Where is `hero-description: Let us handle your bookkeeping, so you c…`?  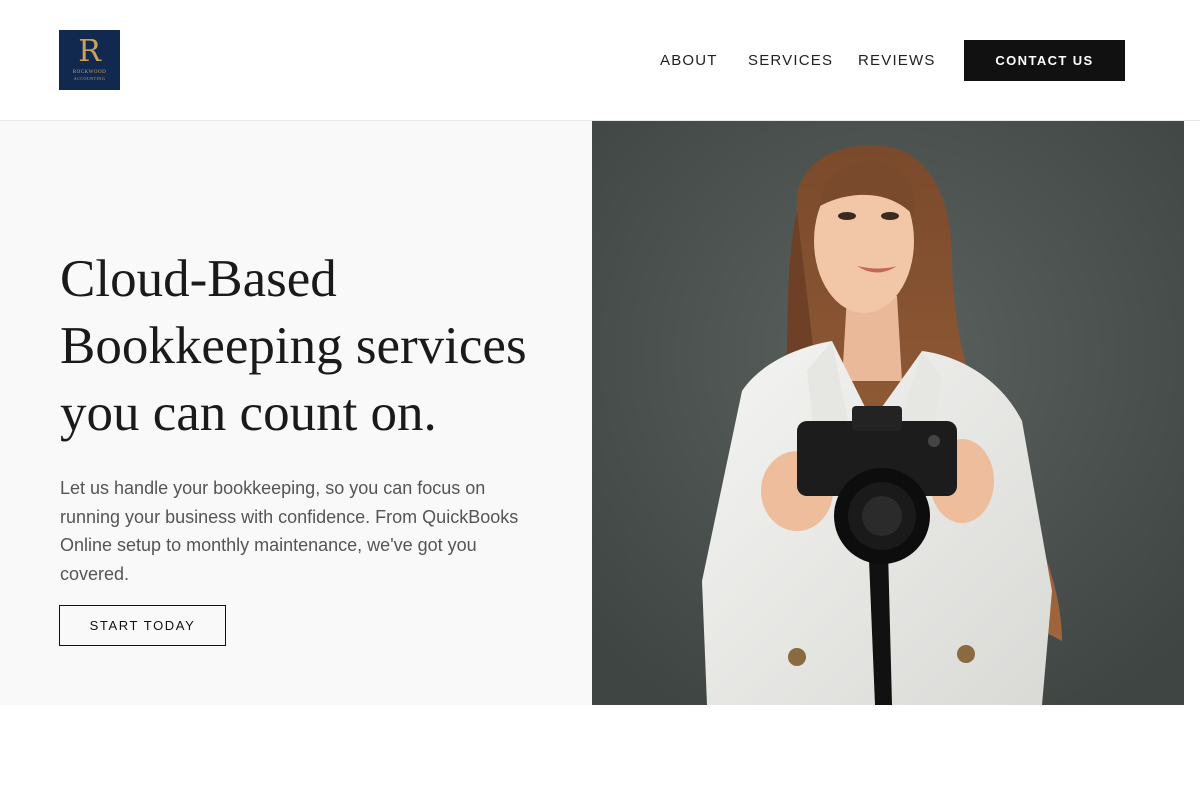 hero-description: Let us handle your bookkeeping, so you c… is located at coordinates (289, 531).